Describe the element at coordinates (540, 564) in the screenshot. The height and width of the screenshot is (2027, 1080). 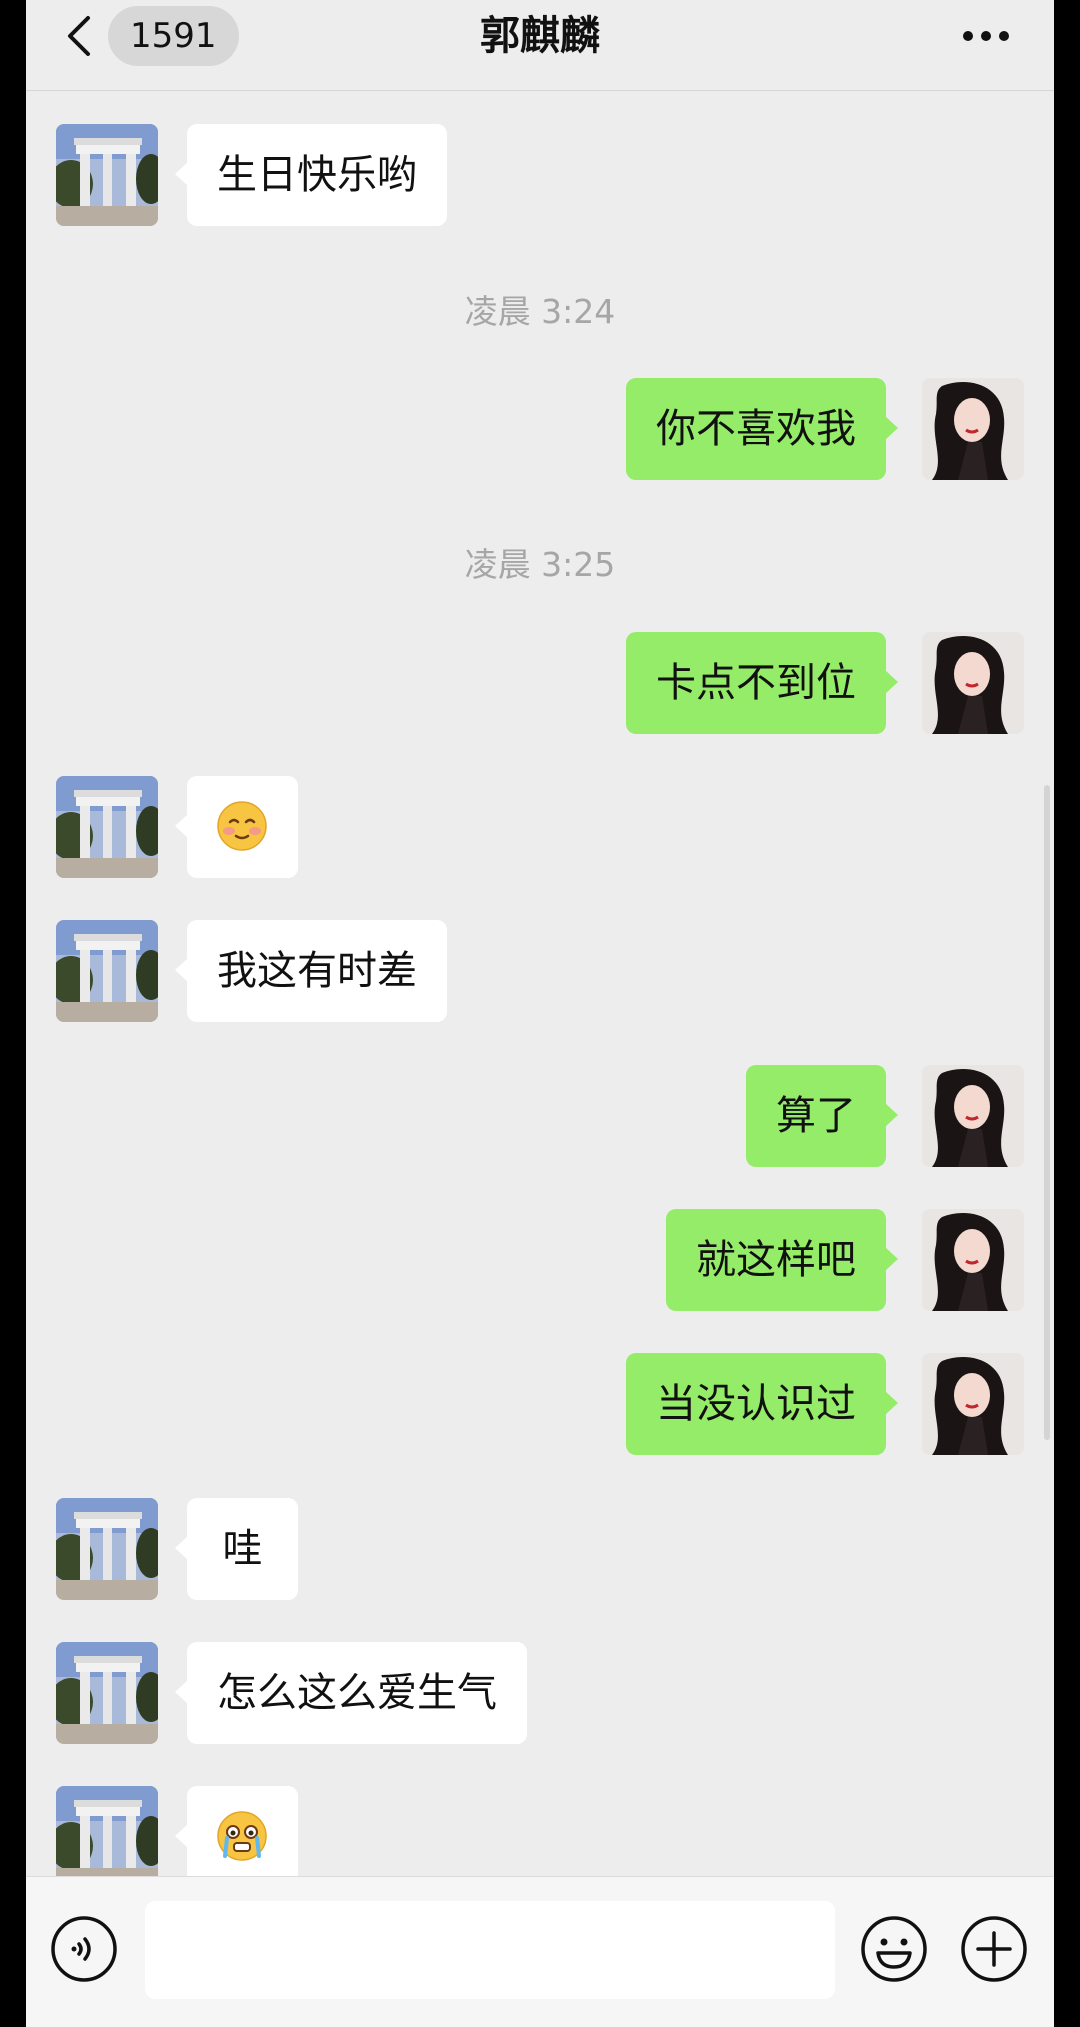
I see `timestamp: 凌晨 3:25` at that location.